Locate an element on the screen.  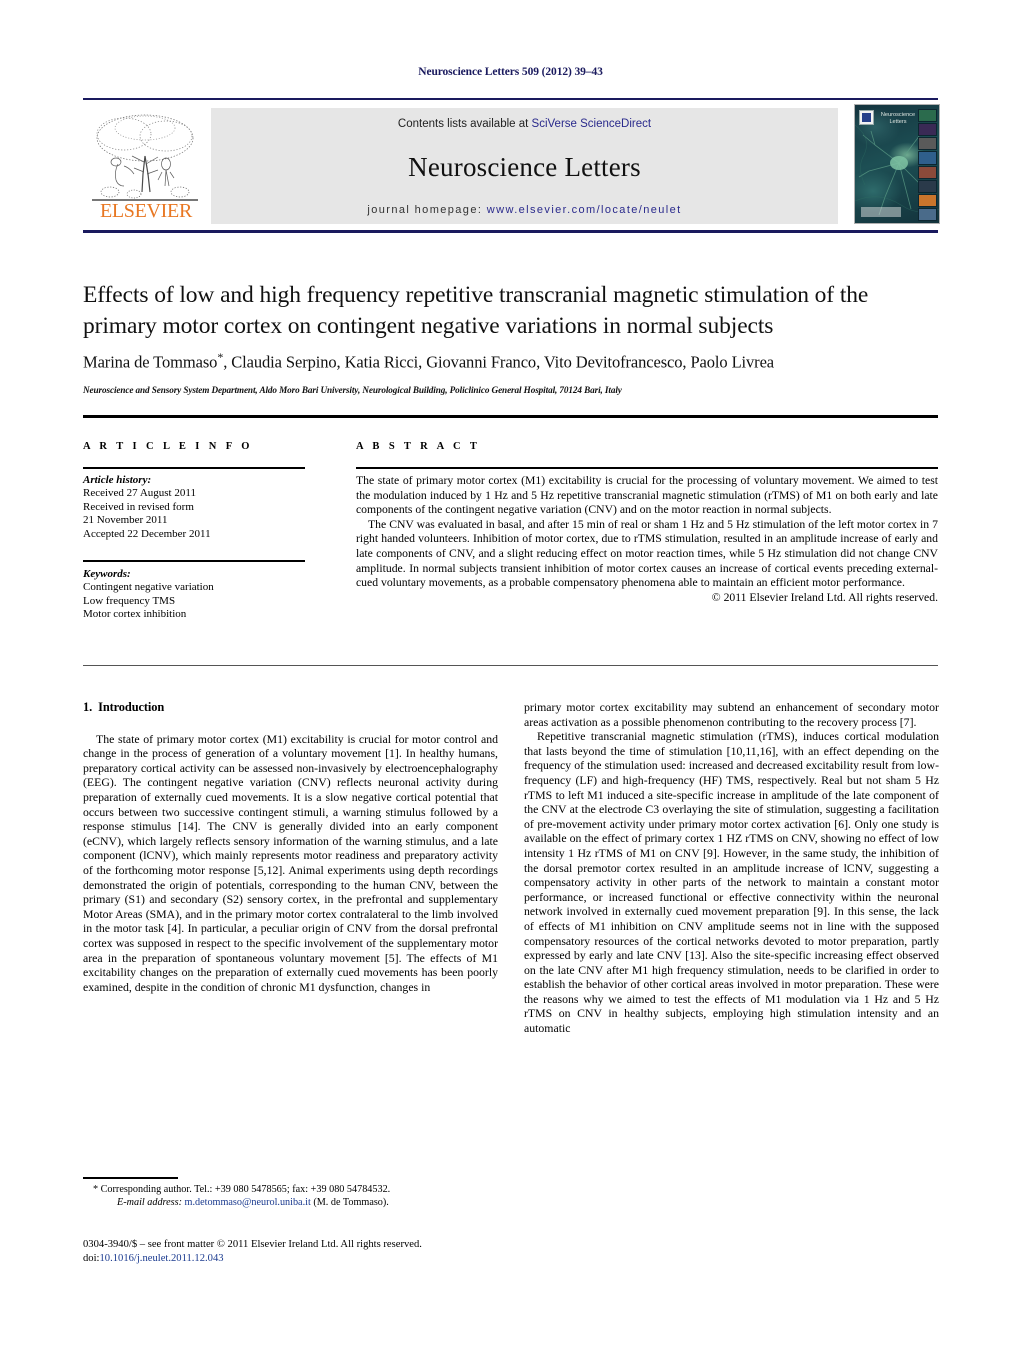
cover-image-strip is located at coordinates (927, 165).